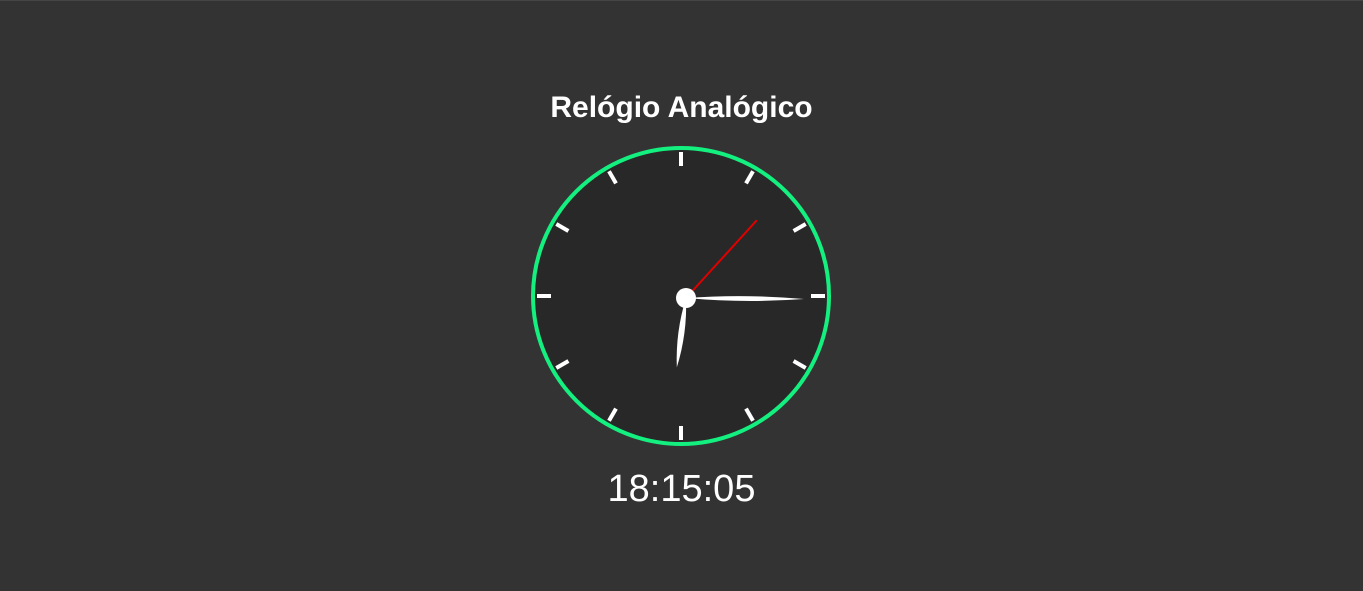 The width and height of the screenshot is (1363, 591). Describe the element at coordinates (681, 489) in the screenshot. I see `digital-time: 18:15:05` at that location.